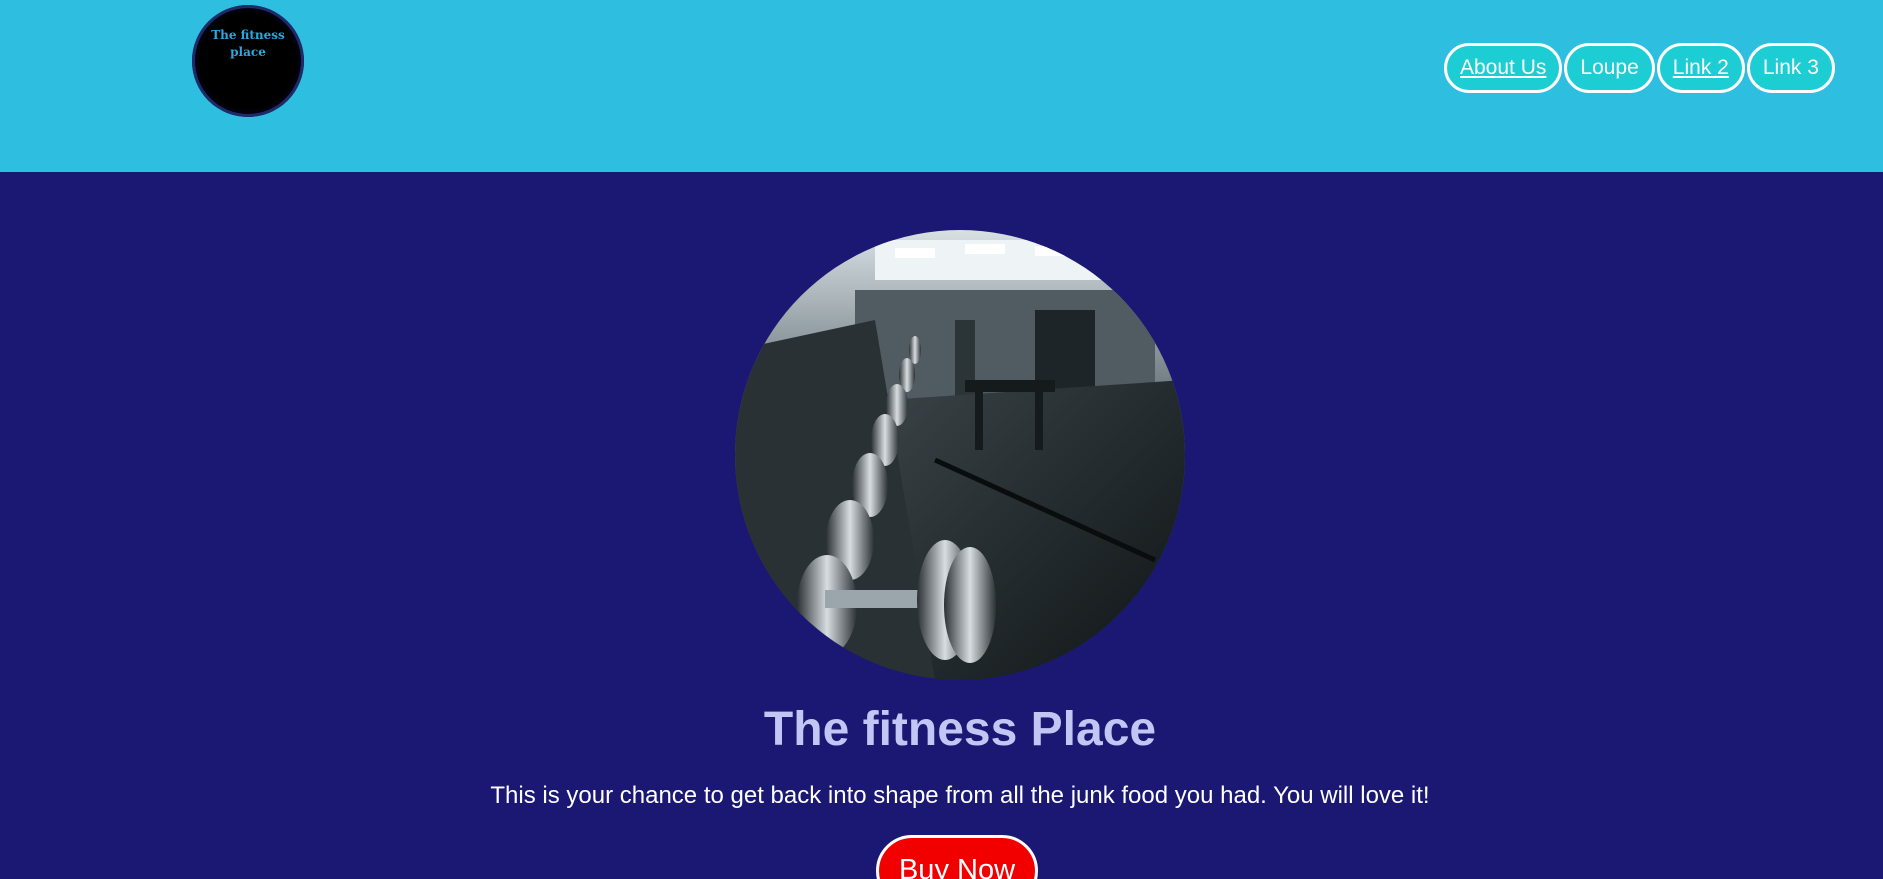  I want to click on main-nav: About Us Loupe Link 2 Link 3, so click(1639, 68).